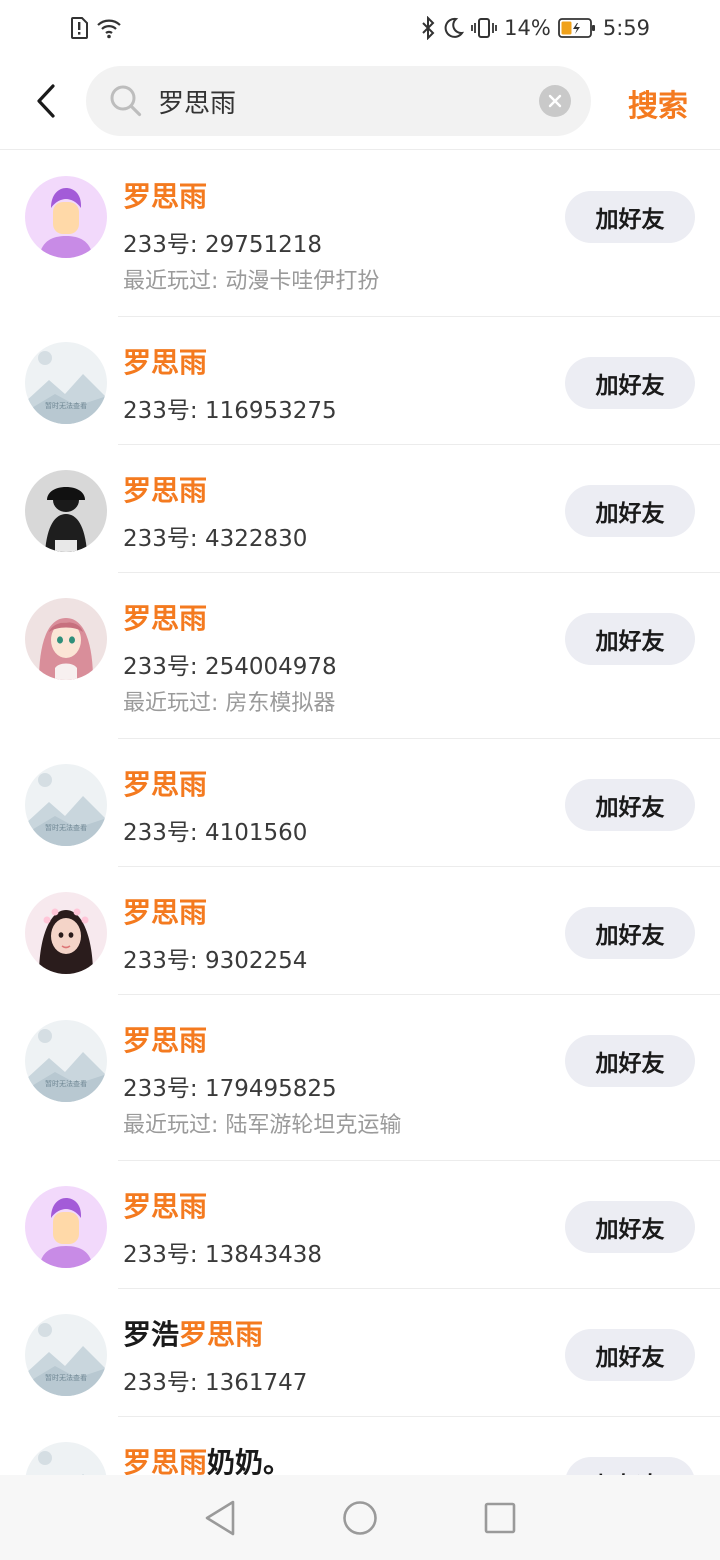 This screenshot has height=1560, width=720. What do you see at coordinates (229, 703) in the screenshot?
I see `recently-played: 最近玩过: 房东模拟器` at bounding box center [229, 703].